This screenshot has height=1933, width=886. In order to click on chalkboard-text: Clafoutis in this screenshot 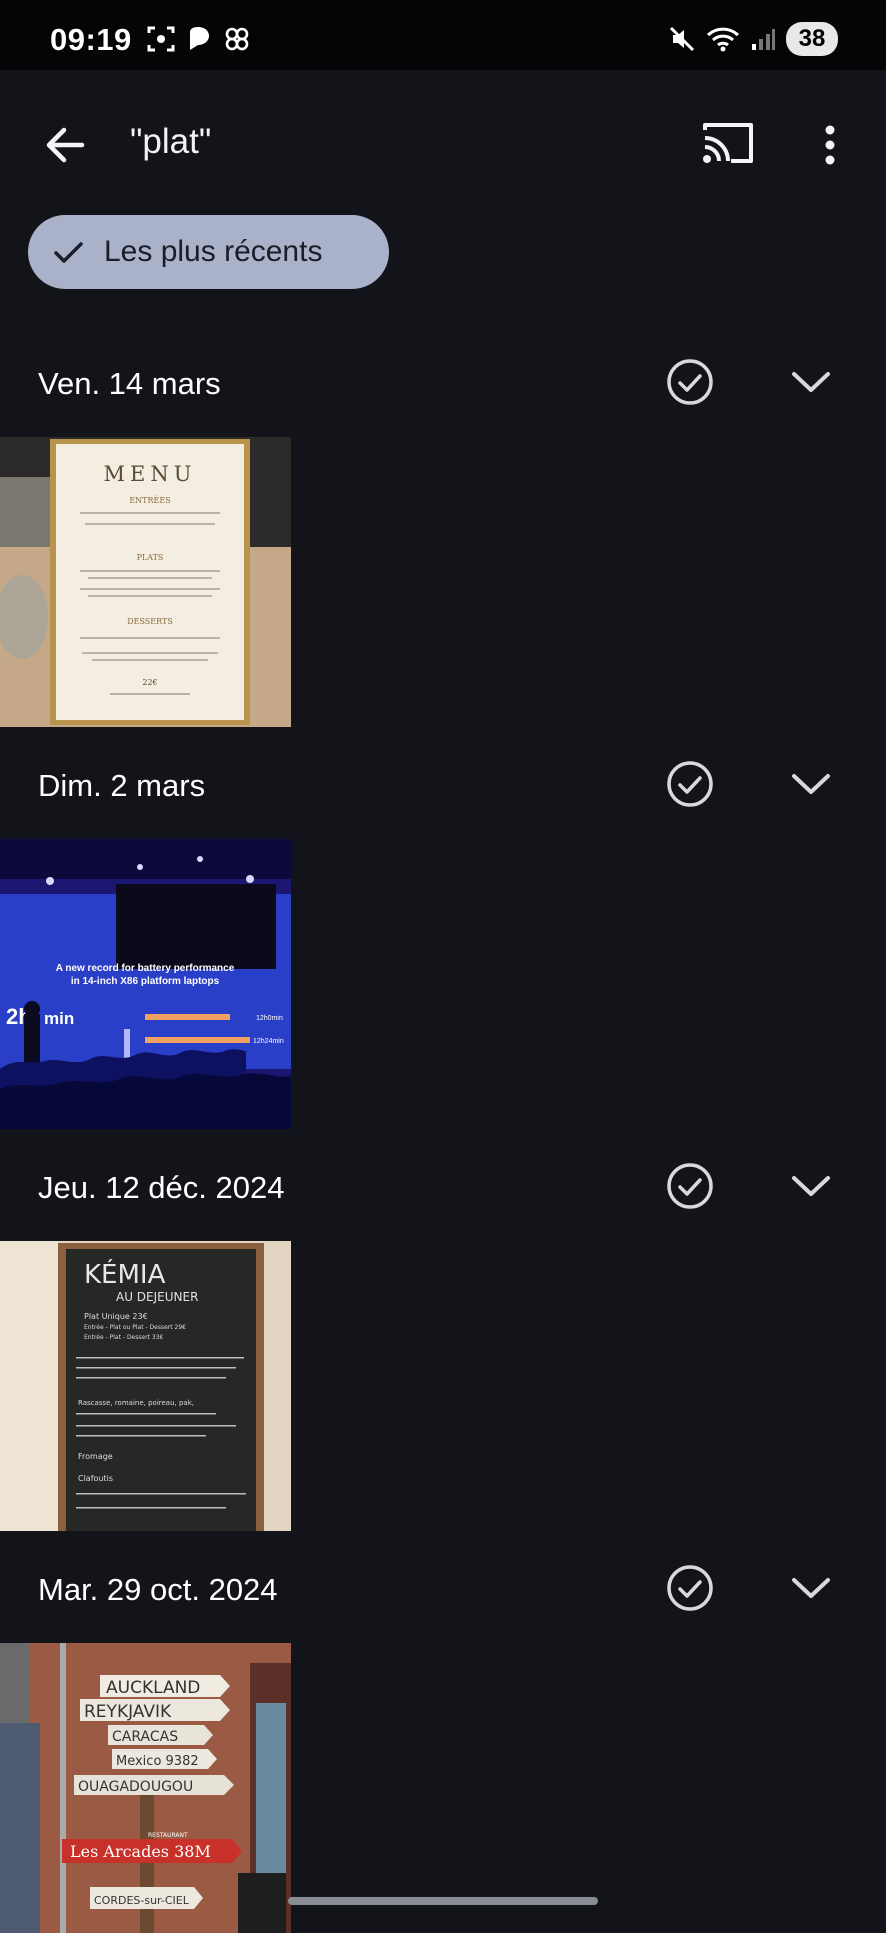, I will do `click(95, 1478)`.